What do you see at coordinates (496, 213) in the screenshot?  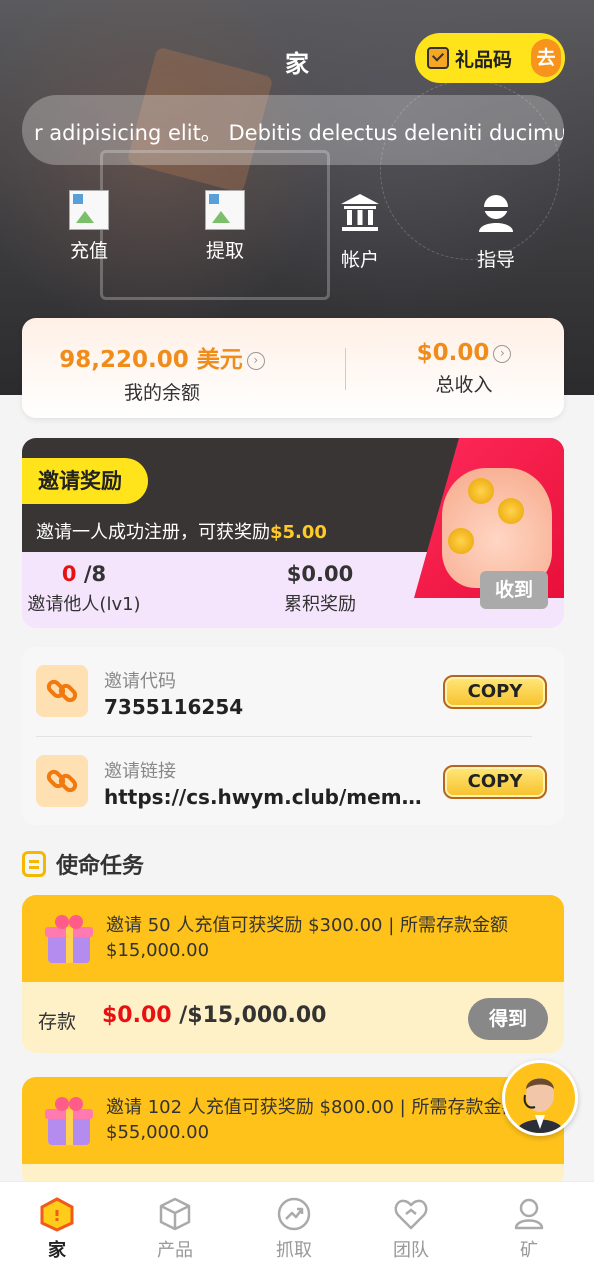 I see `user-guide-icon` at bounding box center [496, 213].